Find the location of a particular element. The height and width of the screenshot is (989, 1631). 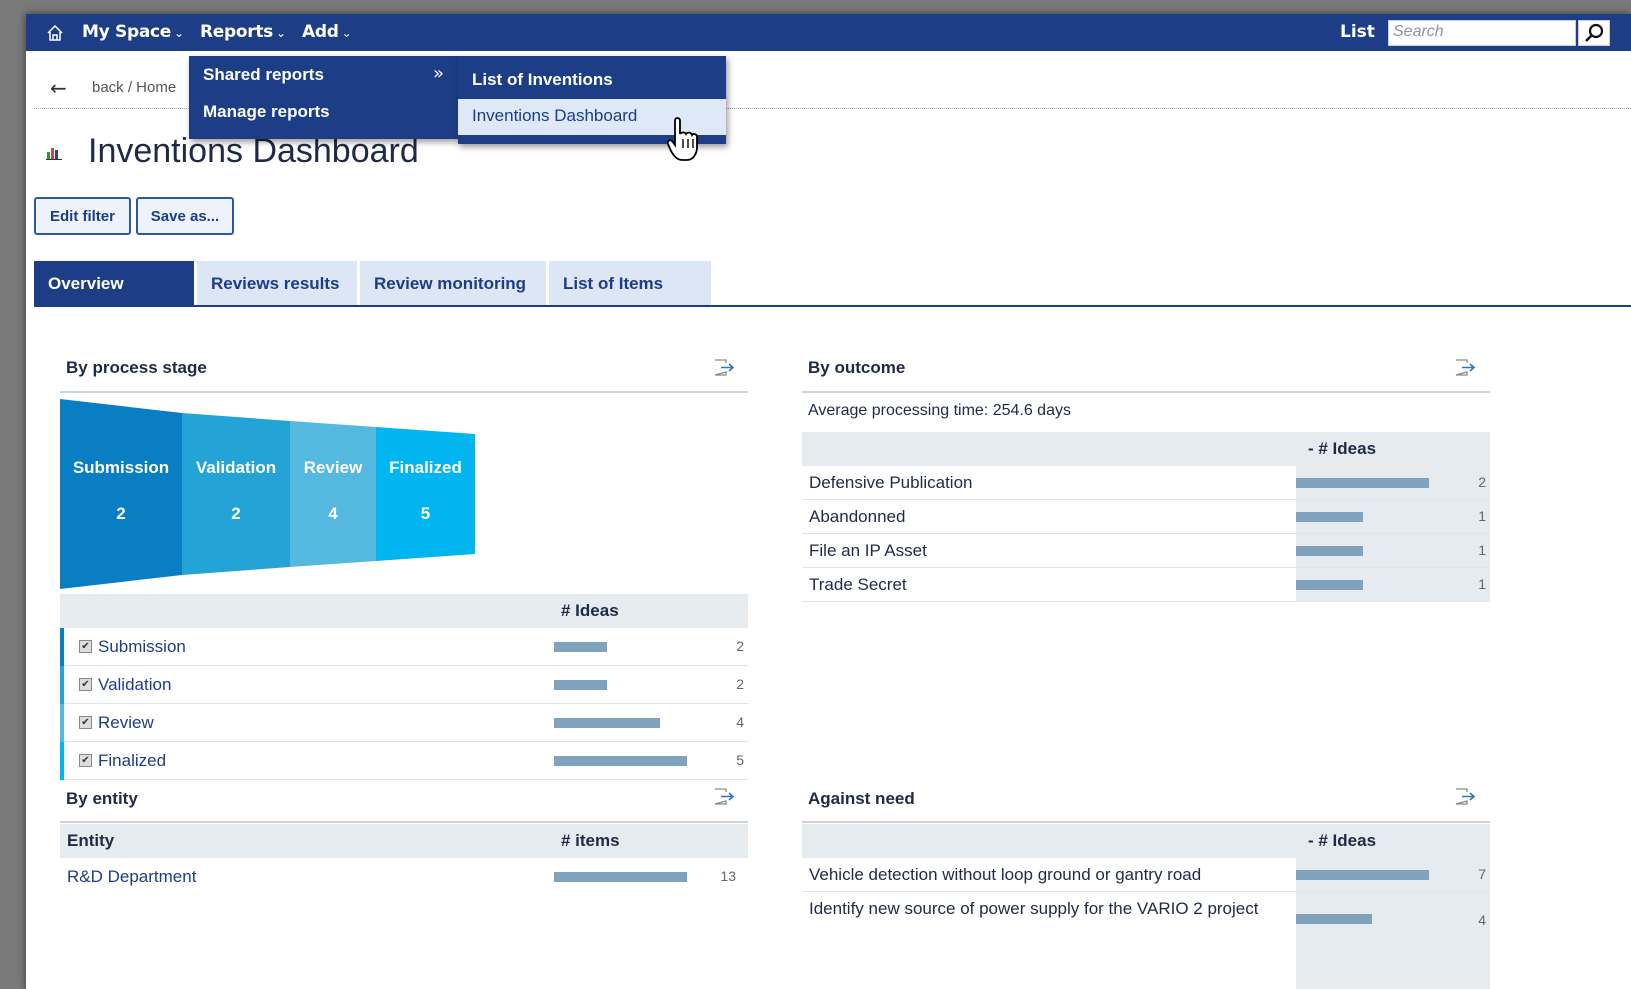

menu-reports: Reports ⌄ is located at coordinates (243, 32).